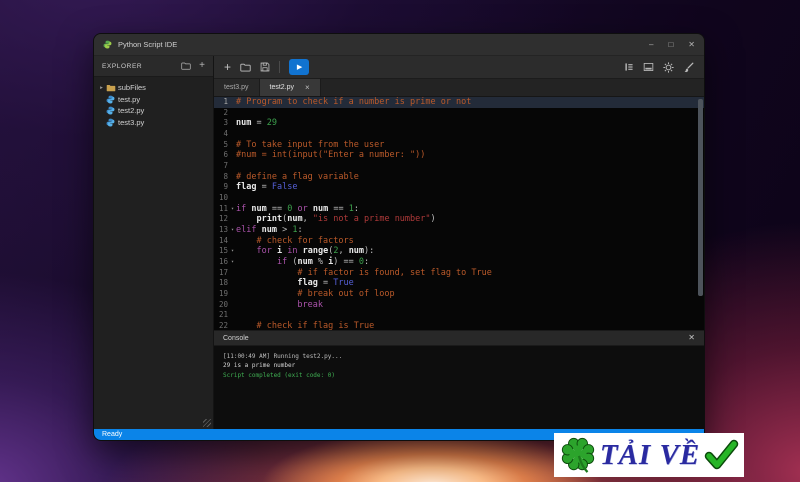 Image resolution: width=800 pixels, height=482 pixels. Describe the element at coordinates (153, 66) in the screenshot. I see `explorer-header: EXPLORER +` at that location.